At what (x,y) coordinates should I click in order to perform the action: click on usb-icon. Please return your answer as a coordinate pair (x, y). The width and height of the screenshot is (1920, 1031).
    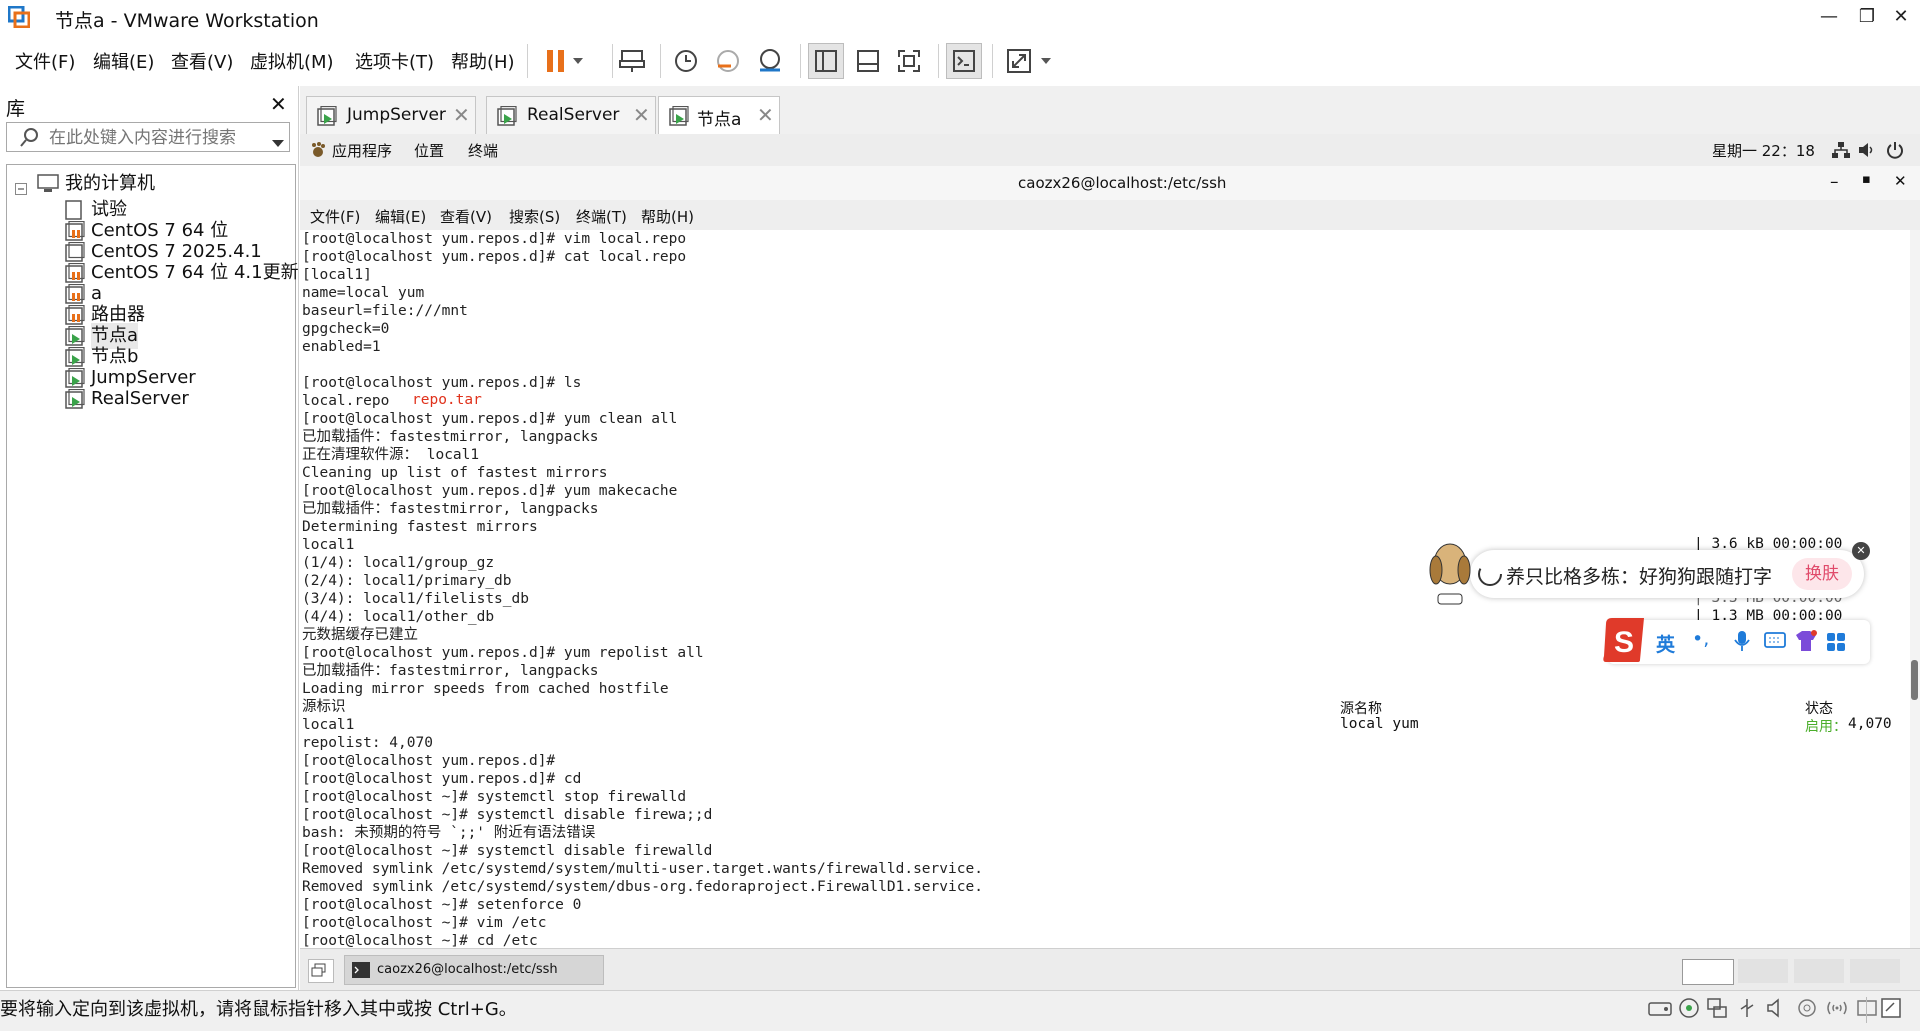
    Looking at the image, I should click on (1747, 1010).